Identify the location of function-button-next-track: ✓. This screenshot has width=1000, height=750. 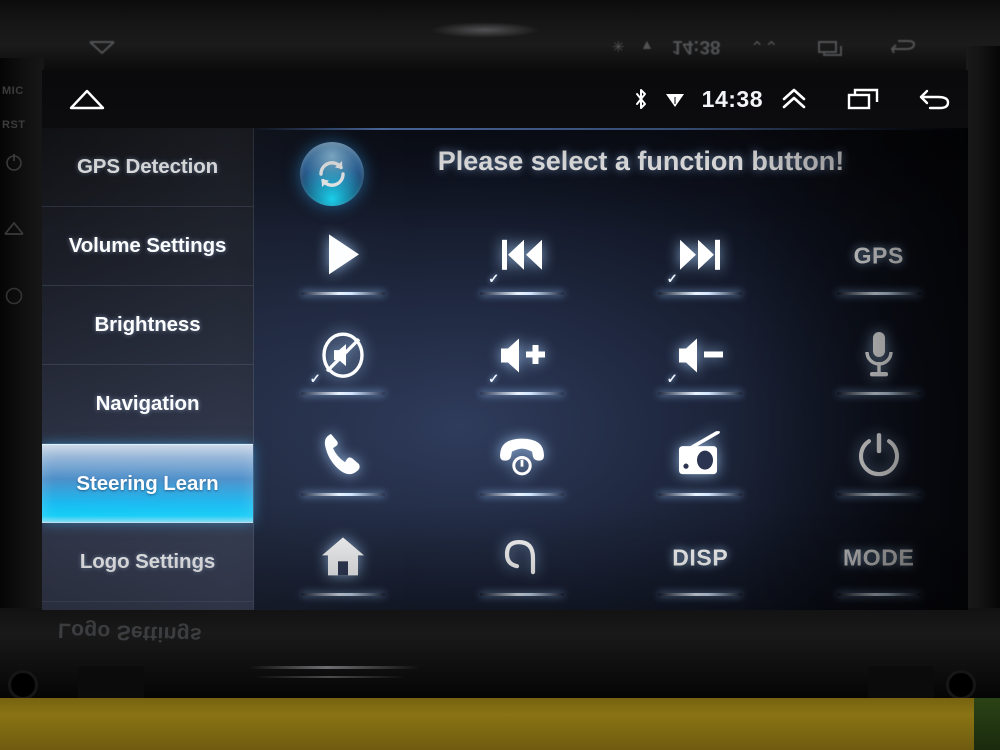
(700, 258).